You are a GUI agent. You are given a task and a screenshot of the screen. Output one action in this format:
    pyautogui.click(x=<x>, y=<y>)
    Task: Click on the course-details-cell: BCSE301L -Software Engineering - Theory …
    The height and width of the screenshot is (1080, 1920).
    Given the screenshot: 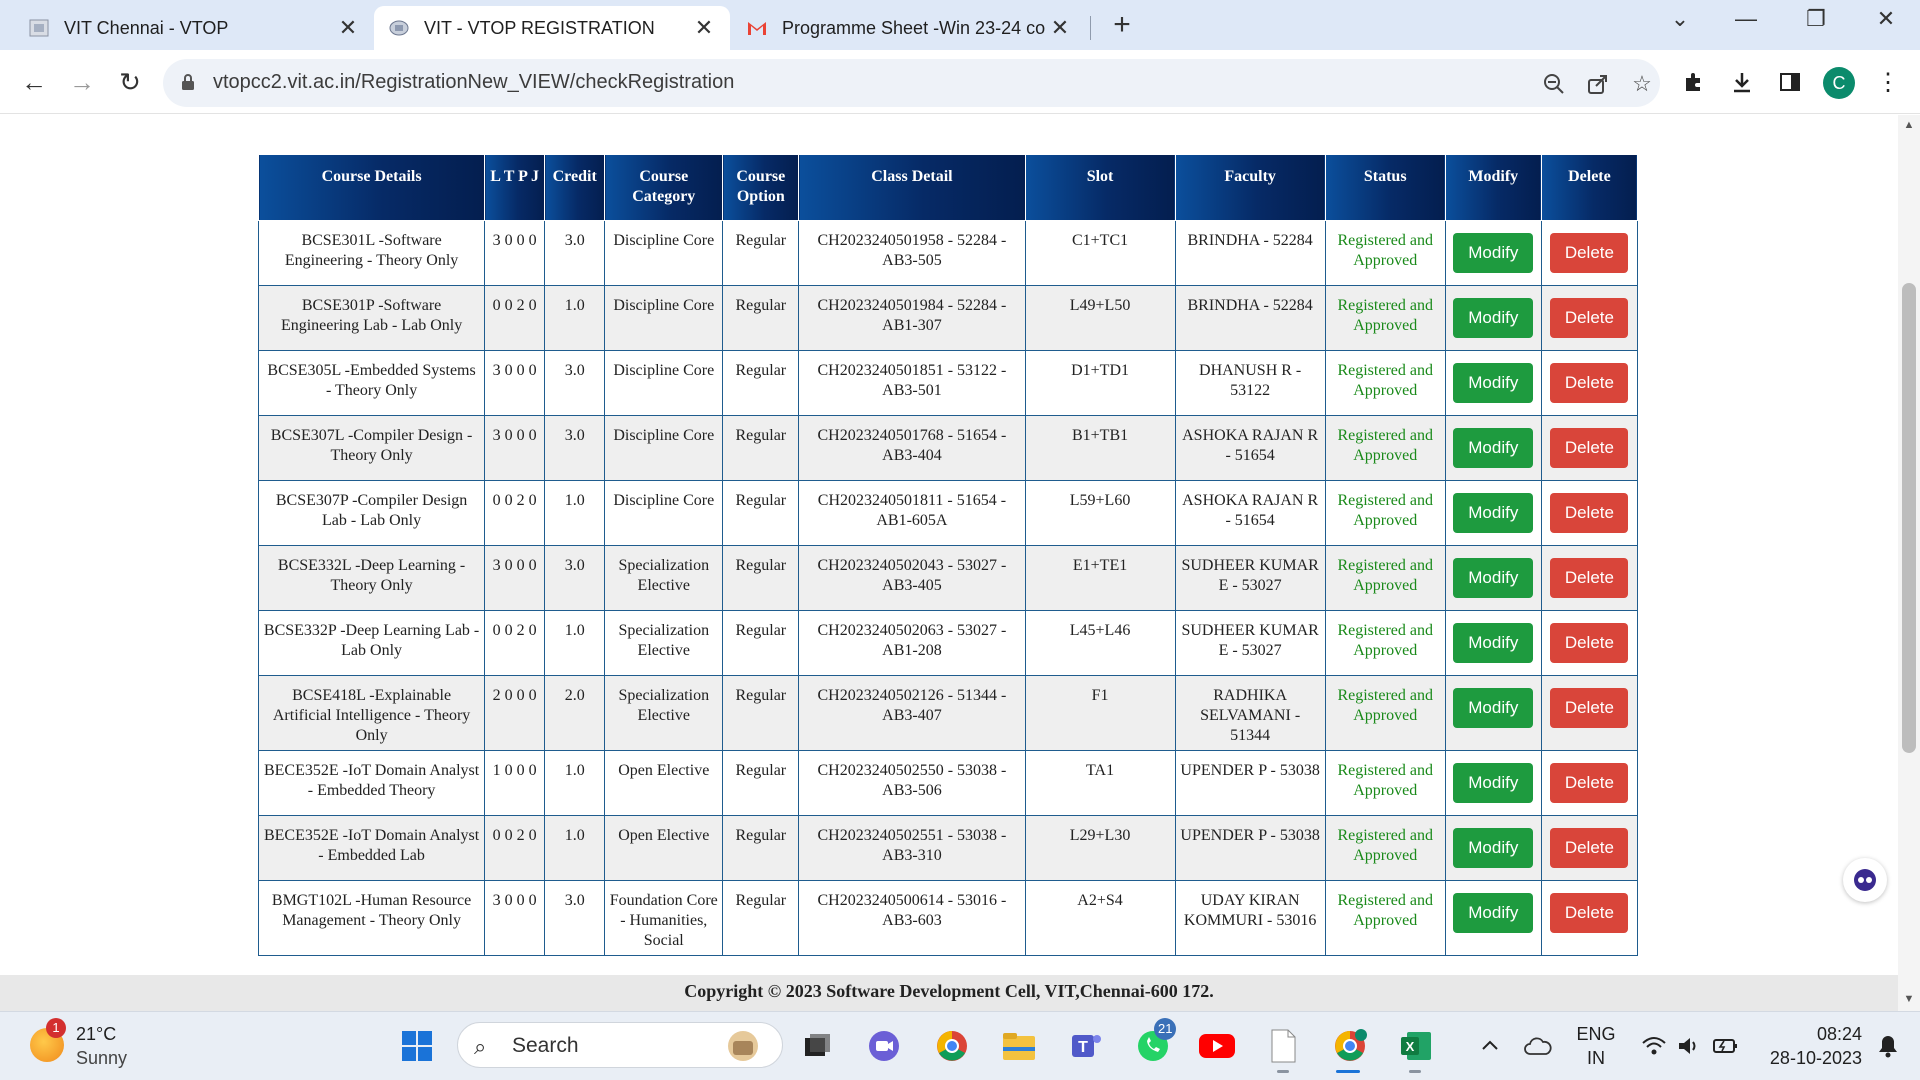 What is the action you would take?
    pyautogui.click(x=371, y=253)
    